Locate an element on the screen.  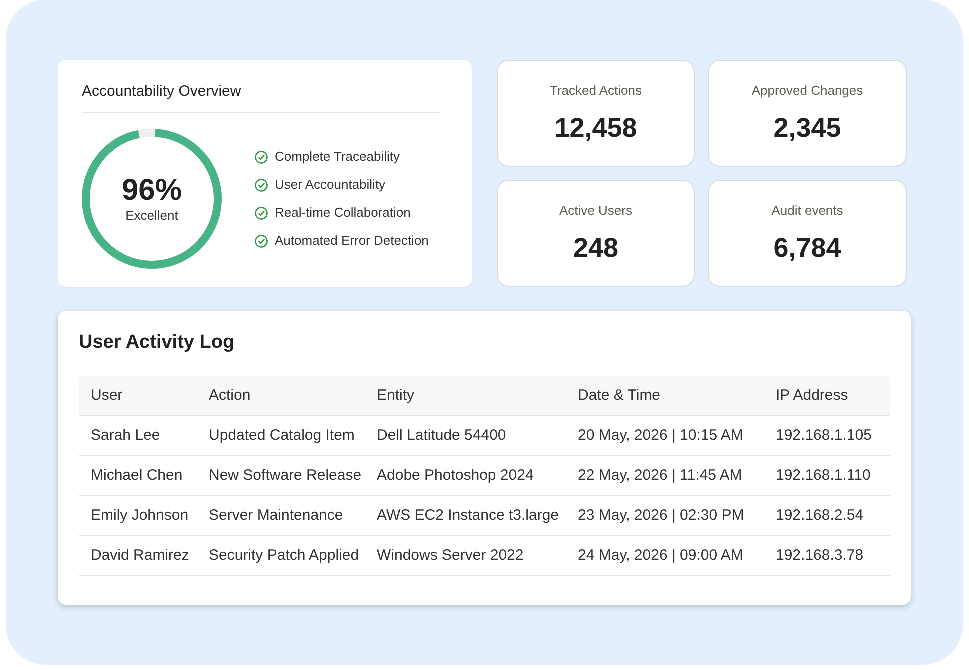
table-cell-text: AWS EC2 Instance t3.large is located at coordinates (468, 515).